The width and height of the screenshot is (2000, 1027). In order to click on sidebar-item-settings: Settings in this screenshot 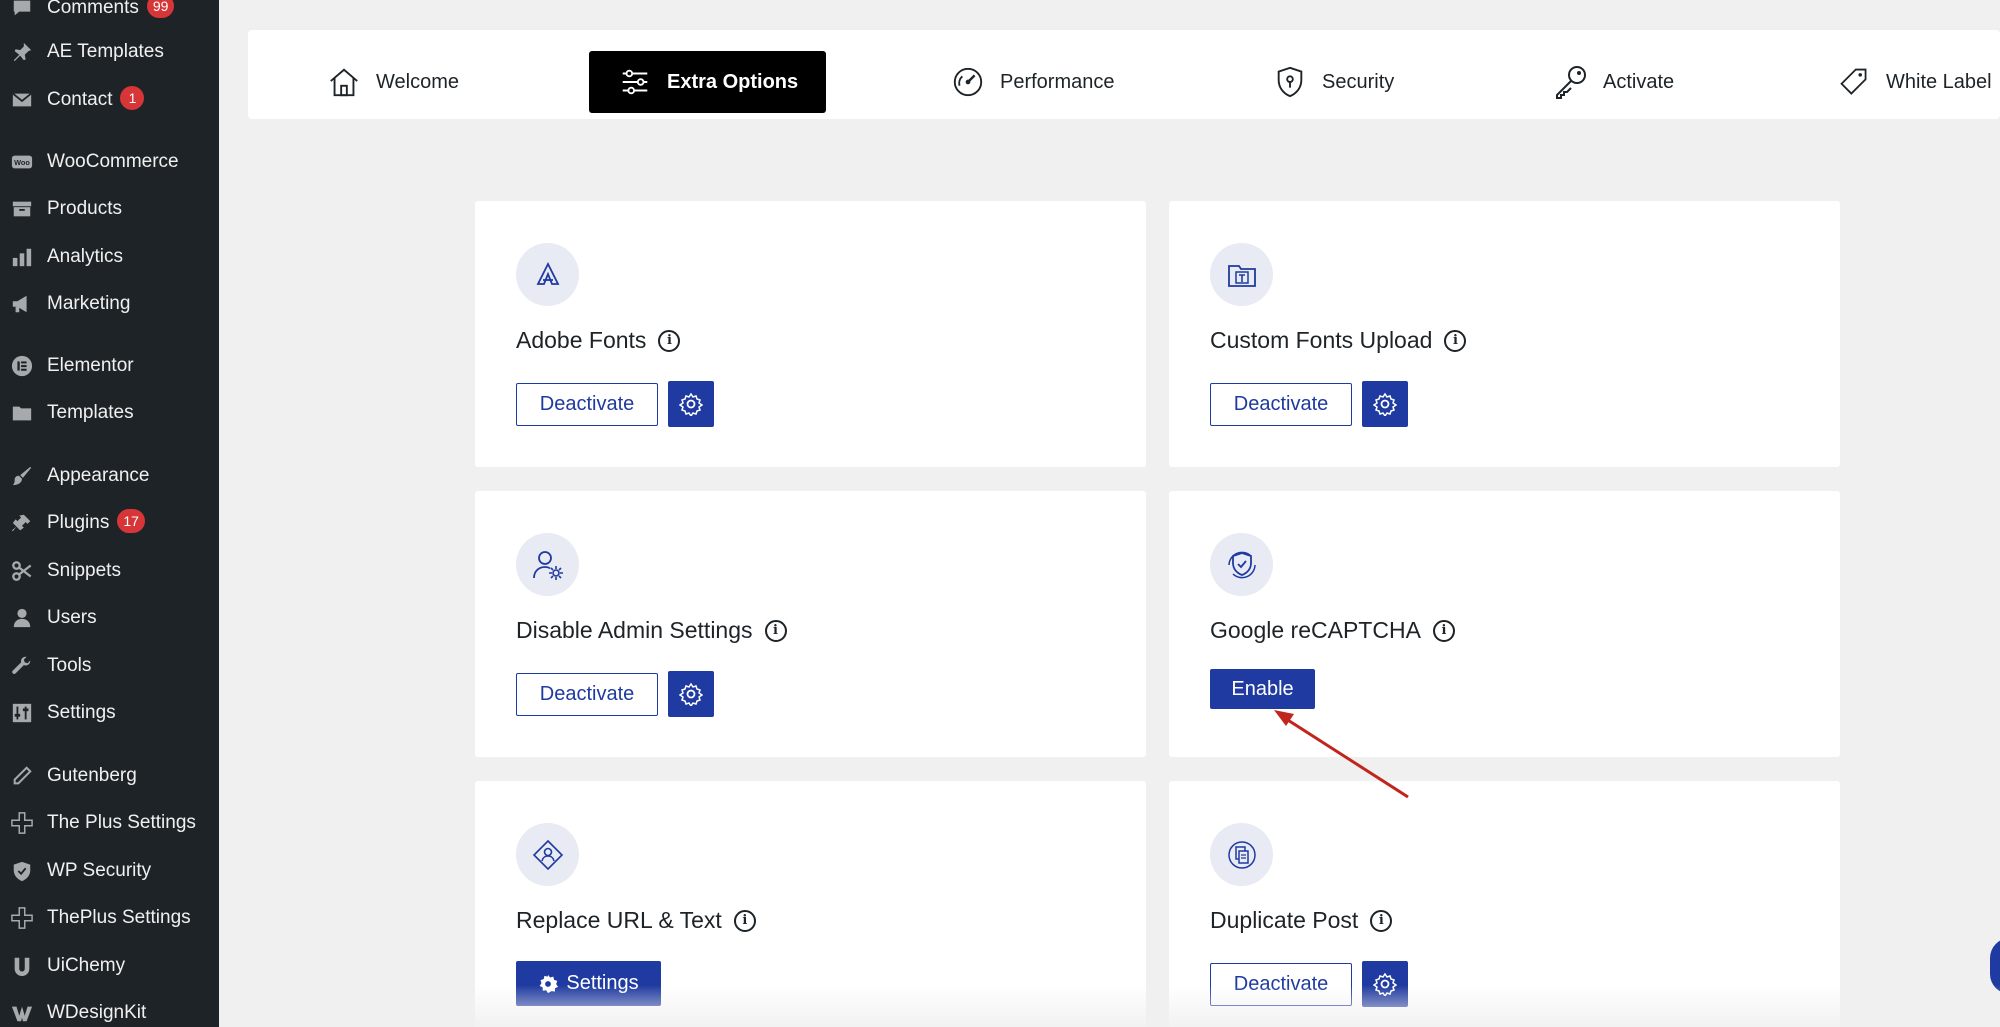, I will do `click(109, 713)`.